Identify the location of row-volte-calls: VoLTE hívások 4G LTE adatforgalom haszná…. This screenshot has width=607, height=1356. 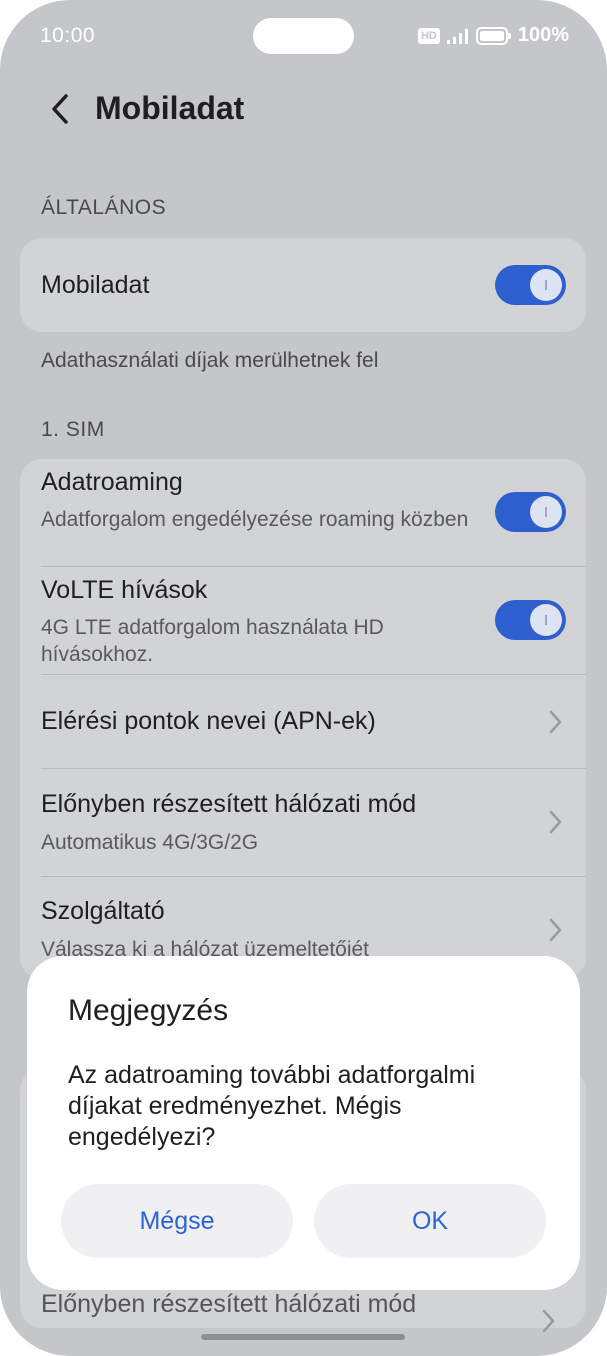
(303, 620).